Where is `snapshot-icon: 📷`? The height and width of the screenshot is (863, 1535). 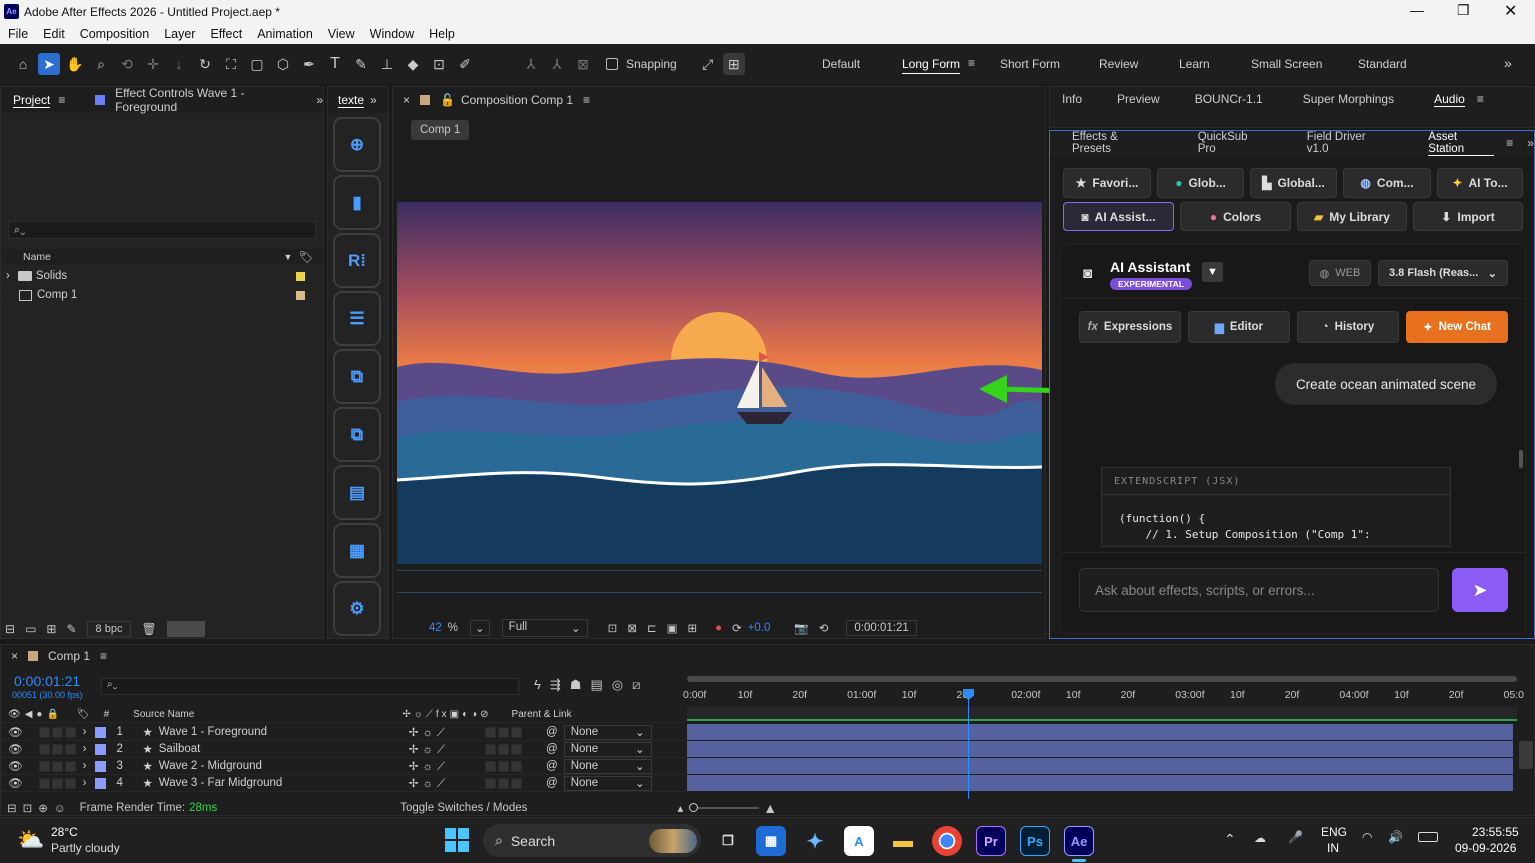 snapshot-icon: 📷 is located at coordinates (801, 628).